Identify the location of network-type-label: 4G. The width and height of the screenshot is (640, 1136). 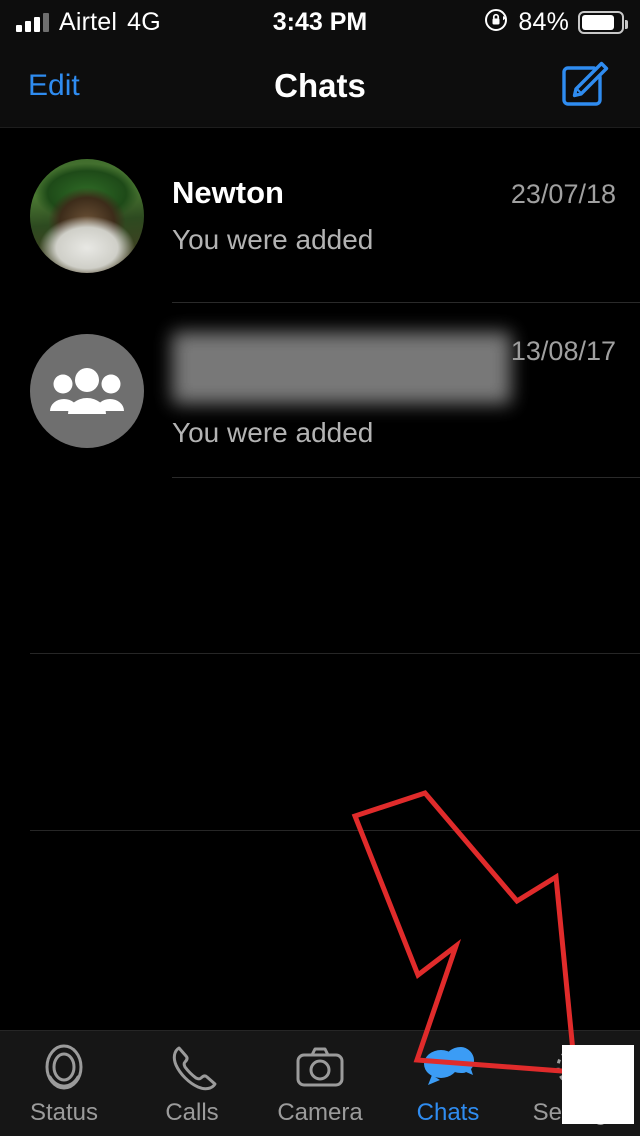
(144, 21).